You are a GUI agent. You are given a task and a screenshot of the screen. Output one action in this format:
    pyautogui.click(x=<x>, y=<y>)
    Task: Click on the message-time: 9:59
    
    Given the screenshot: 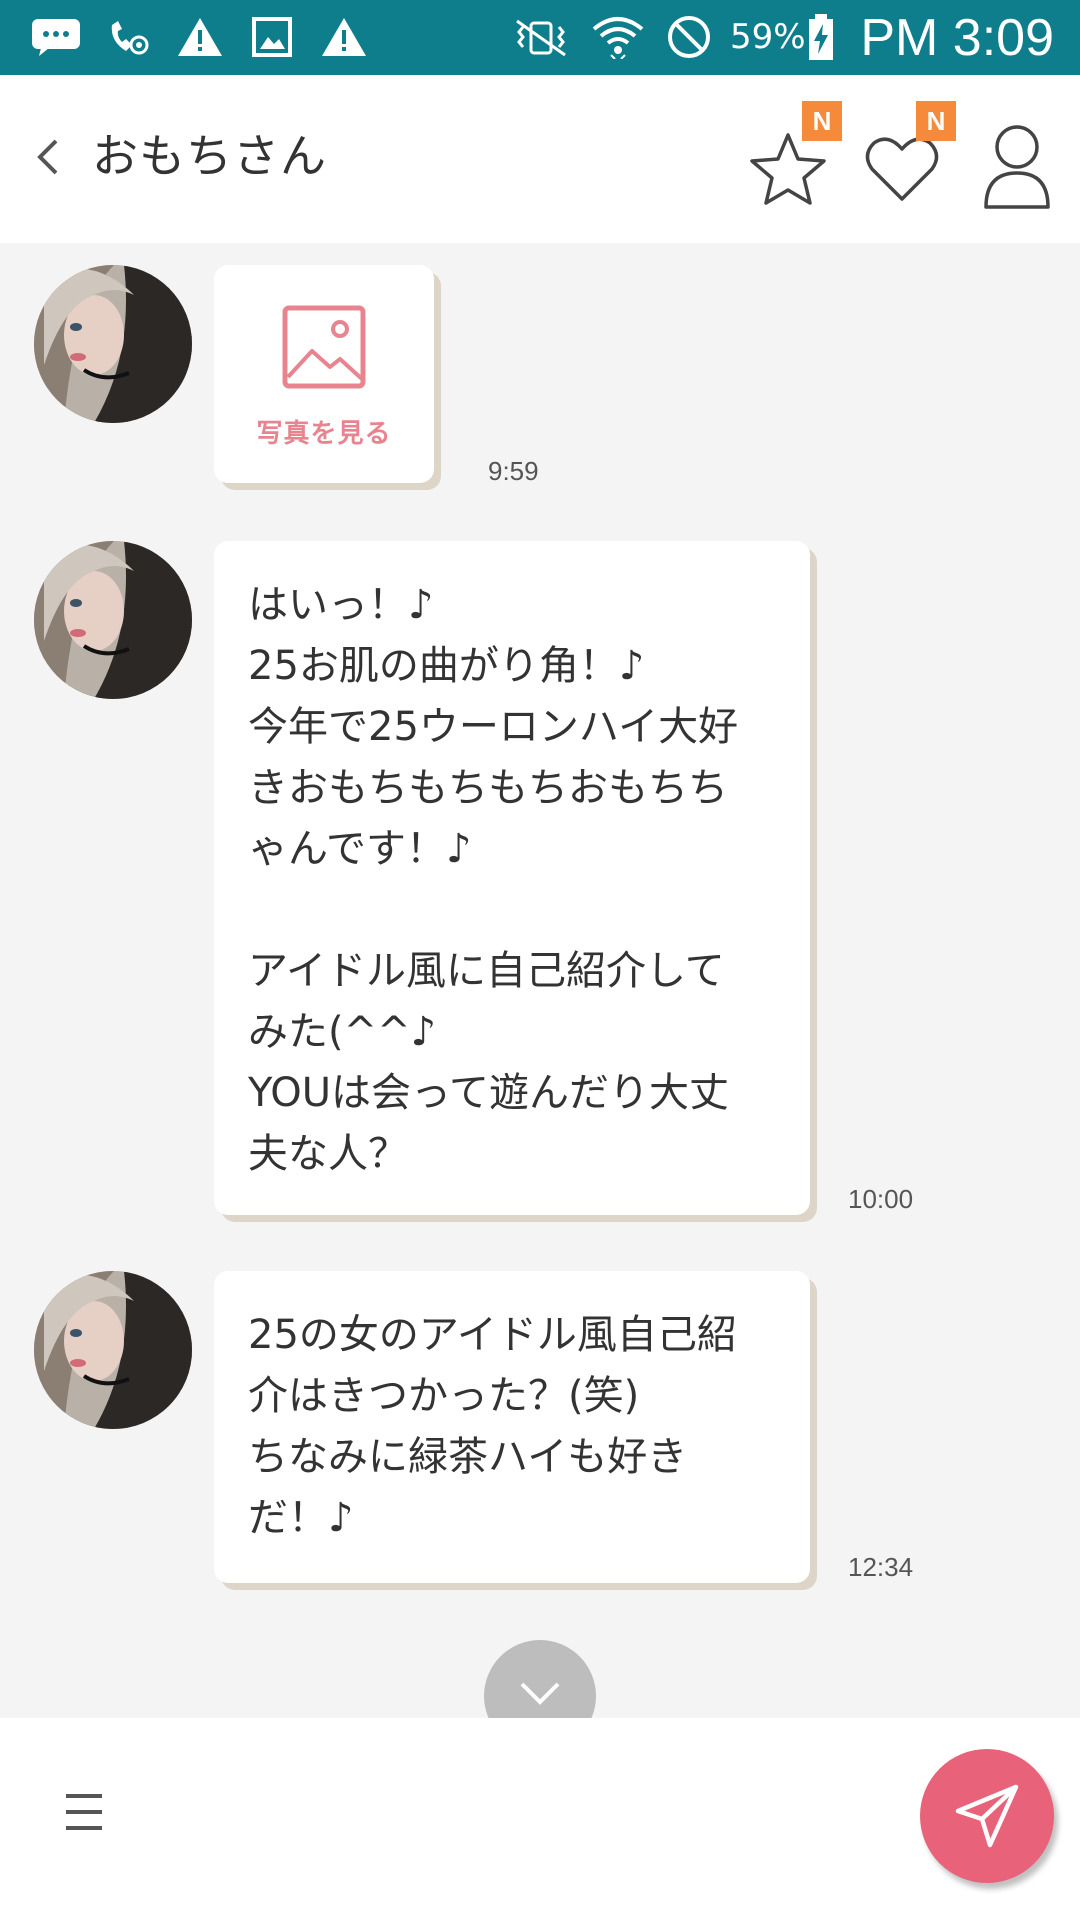 What is the action you would take?
    pyautogui.click(x=513, y=471)
    